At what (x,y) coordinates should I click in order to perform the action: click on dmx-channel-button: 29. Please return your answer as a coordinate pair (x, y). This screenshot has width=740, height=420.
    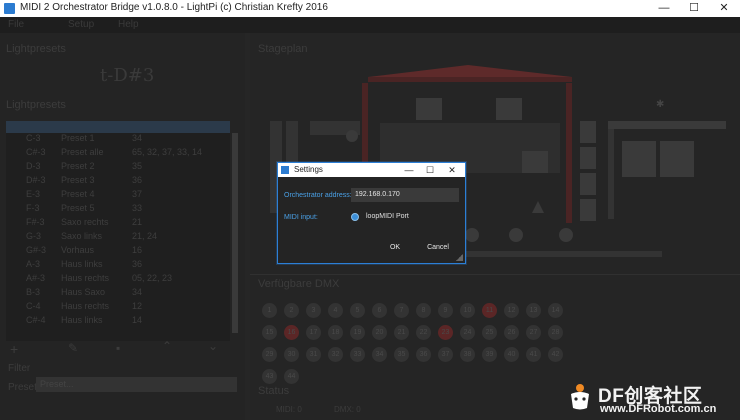
    Looking at the image, I should click on (269, 354).